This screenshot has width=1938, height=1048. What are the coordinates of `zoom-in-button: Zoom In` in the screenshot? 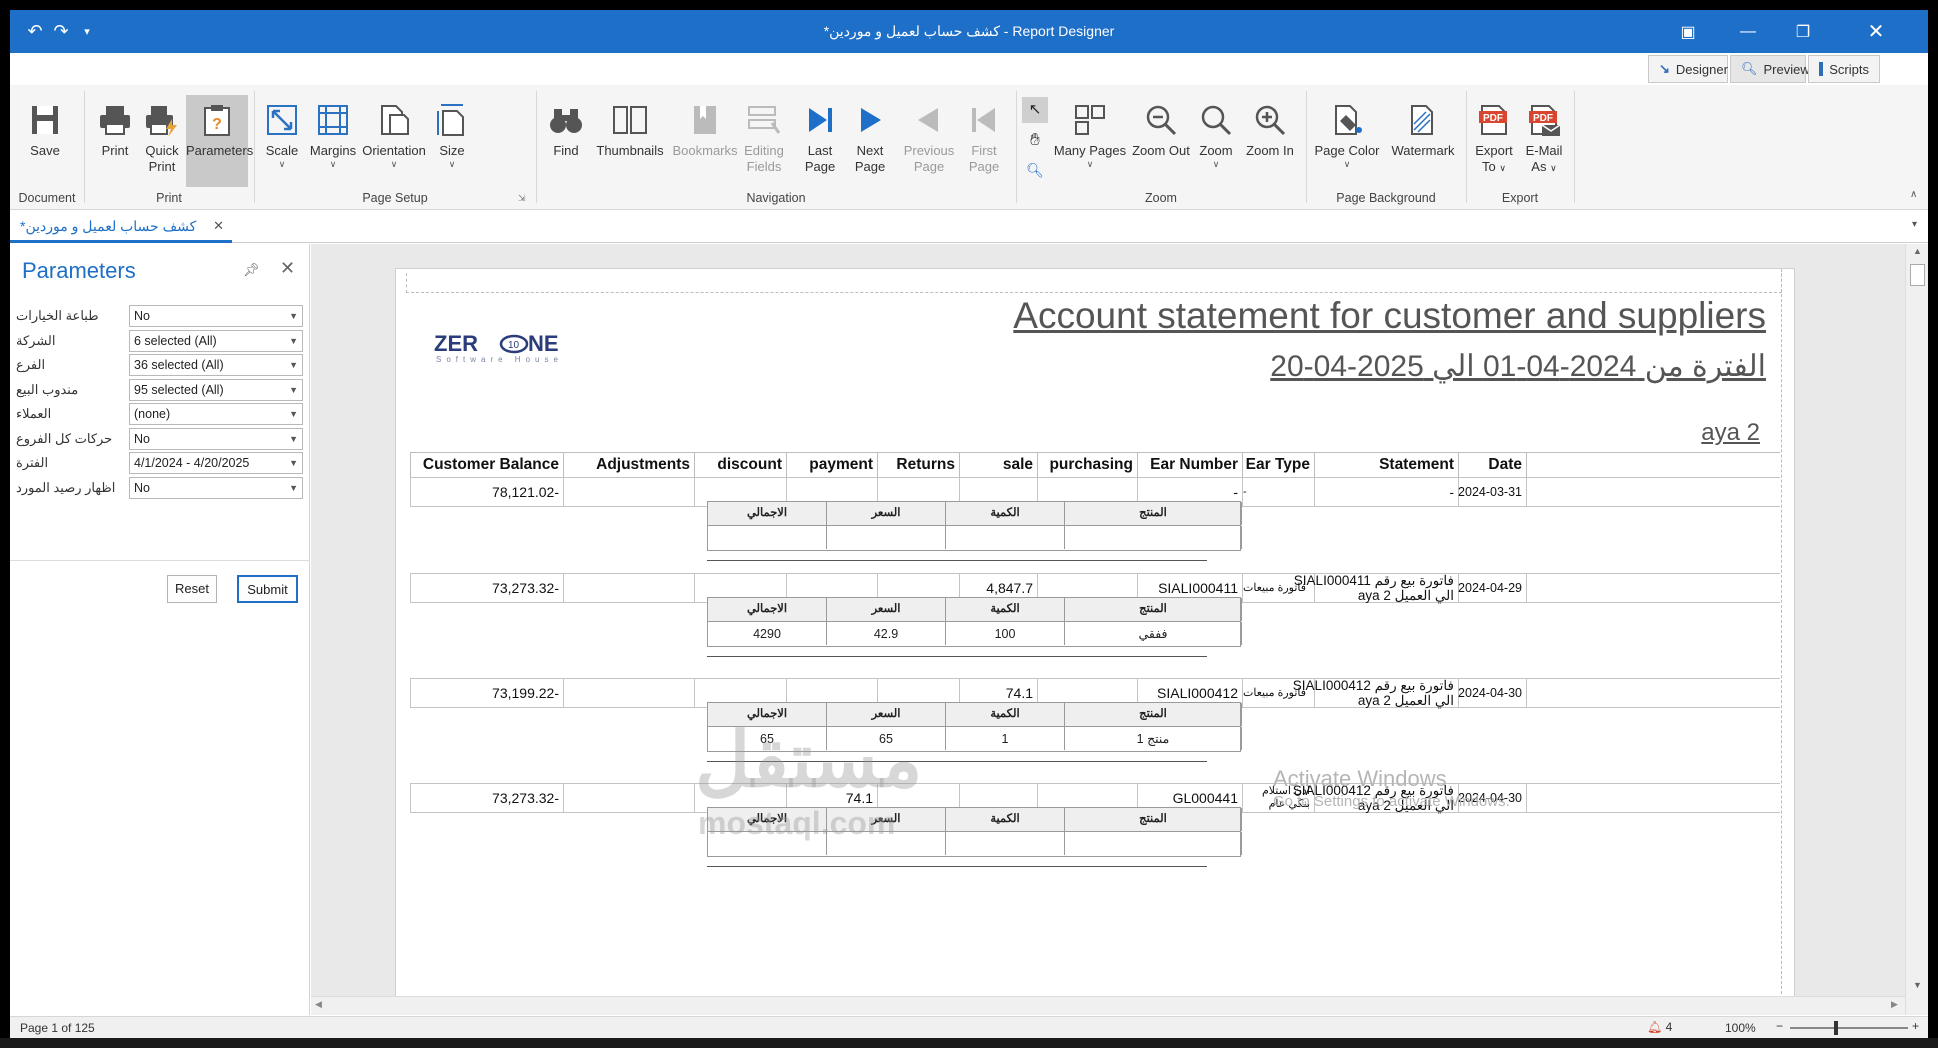 It's located at (1270, 141).